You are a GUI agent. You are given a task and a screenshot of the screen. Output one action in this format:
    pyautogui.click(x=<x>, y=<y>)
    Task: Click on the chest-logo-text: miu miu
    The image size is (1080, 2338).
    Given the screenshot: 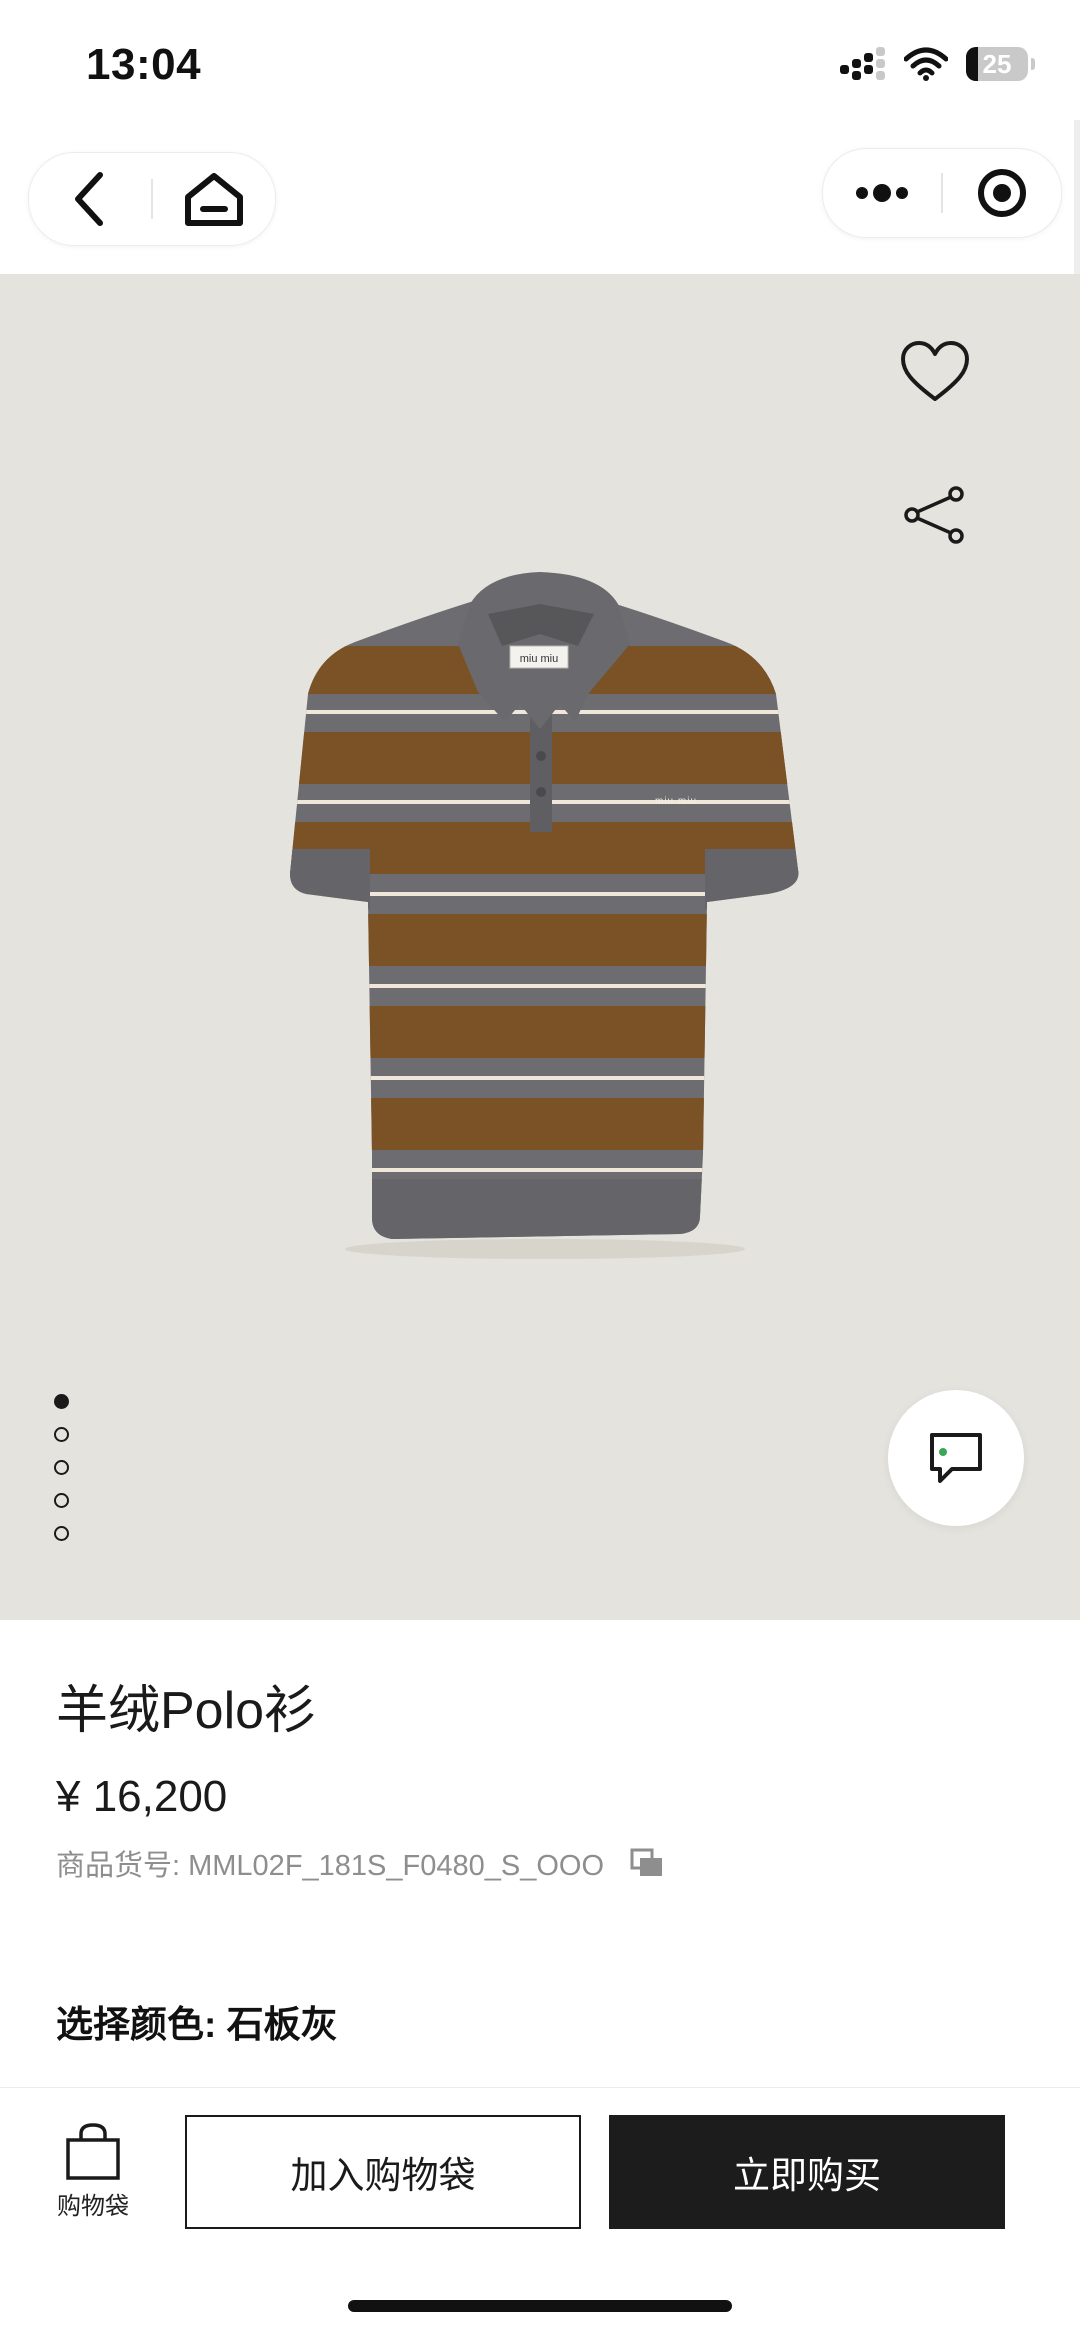 What is the action you would take?
    pyautogui.click(x=676, y=801)
    